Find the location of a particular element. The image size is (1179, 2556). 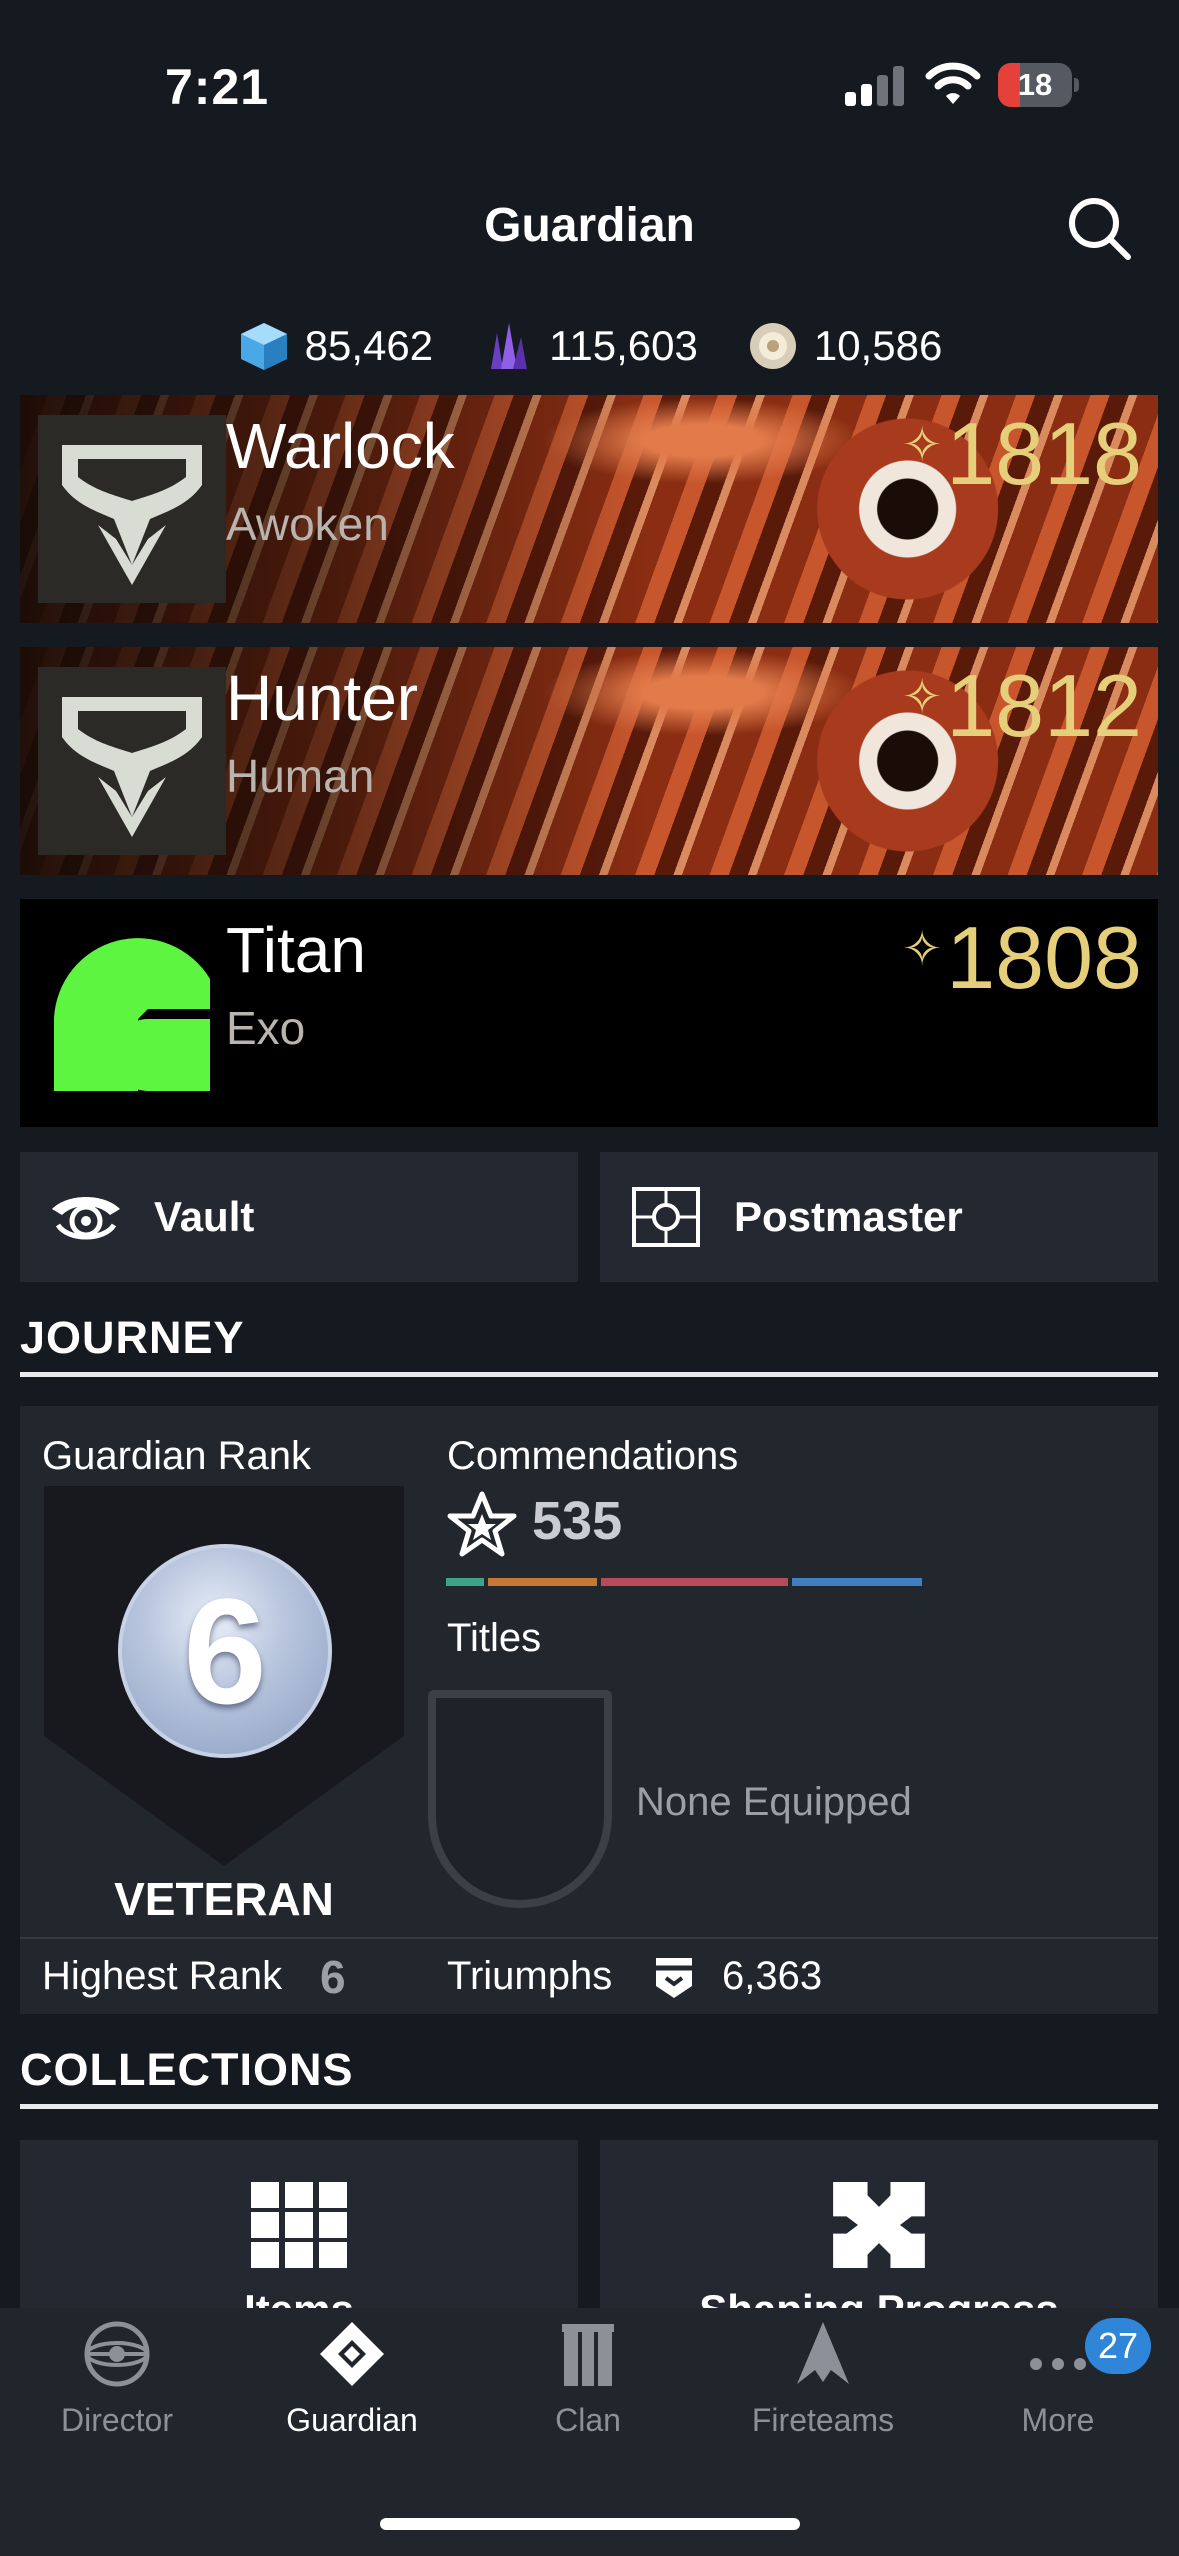

cellular-signal-icon is located at coordinates (876, 85).